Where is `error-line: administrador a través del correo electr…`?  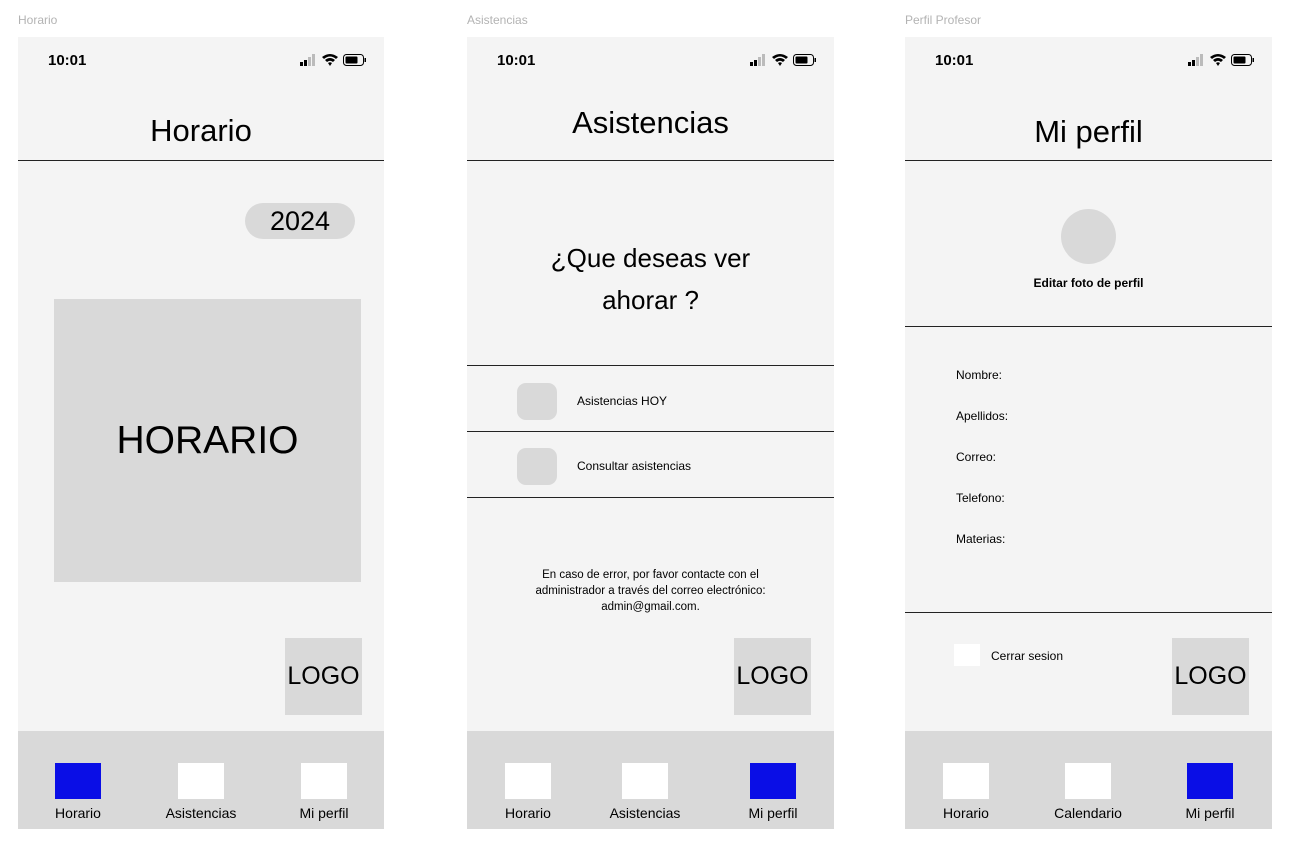
error-line: administrador a través del correo electr… is located at coordinates (650, 591).